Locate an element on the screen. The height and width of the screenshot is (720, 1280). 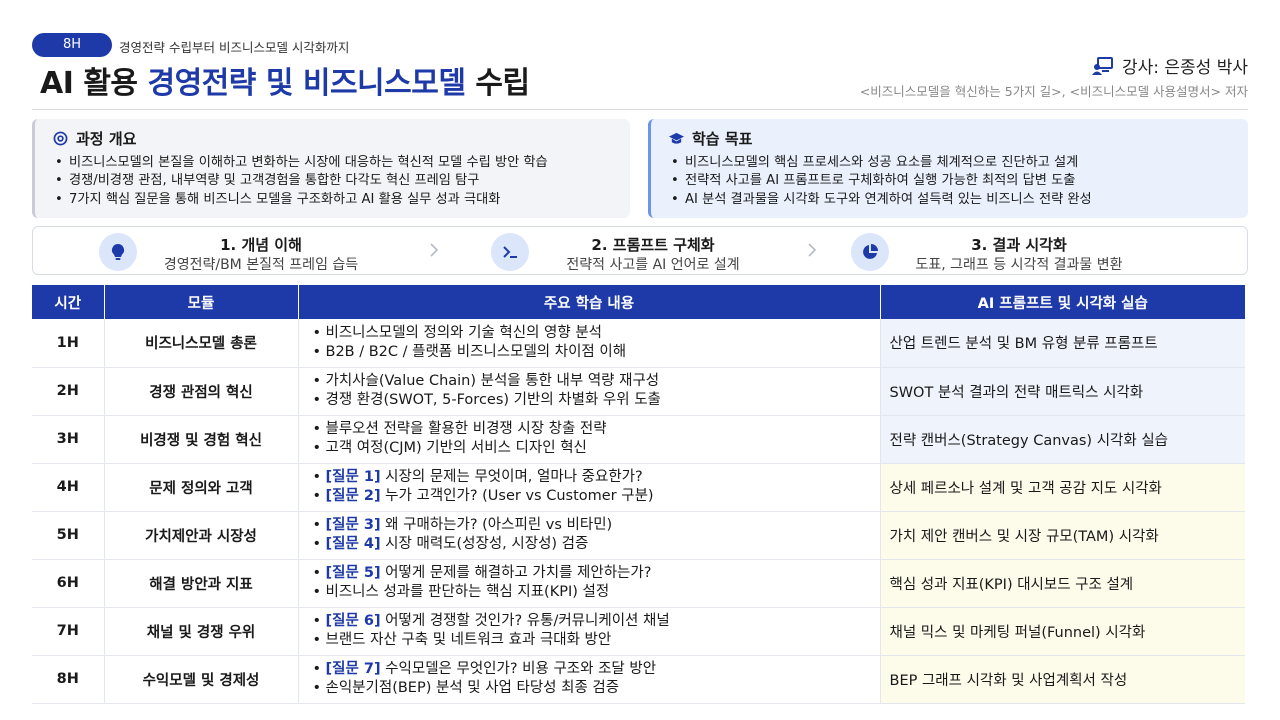
content-line: [질문 5] 어떻게 문제를 해결하고 가치를 제안하는가? is located at coordinates (596, 573).